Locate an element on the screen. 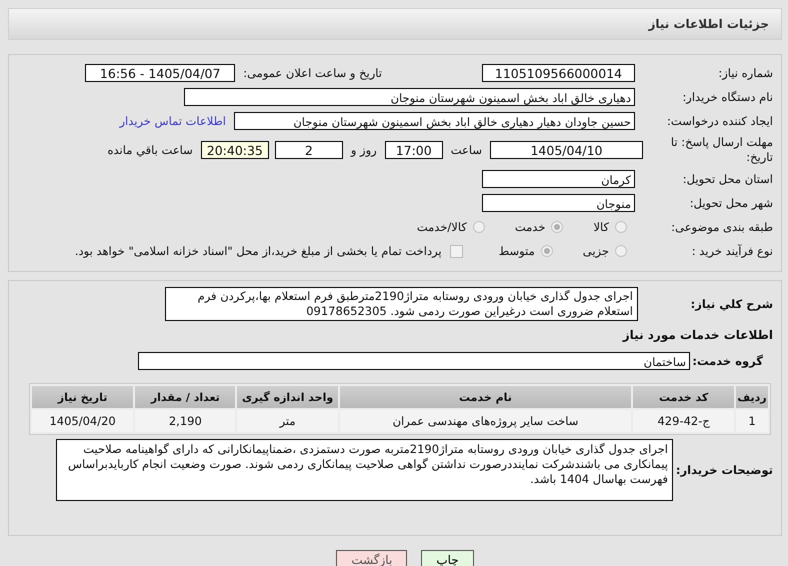 The height and width of the screenshot is (566, 788). radio-label: متوسط is located at coordinates (516, 251).